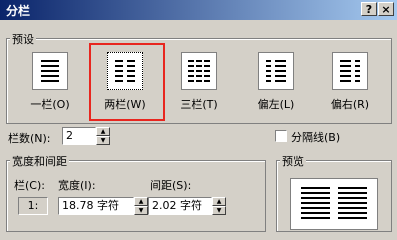 This screenshot has width=397, height=240. I want to click on three-columns-icon, so click(199, 71).